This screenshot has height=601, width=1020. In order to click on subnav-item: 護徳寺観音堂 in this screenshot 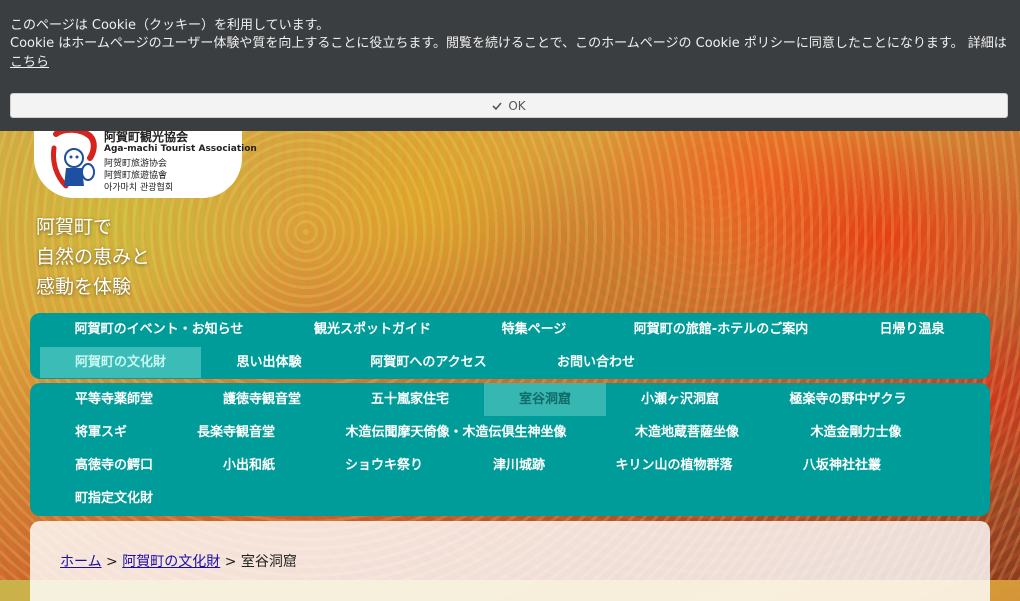, I will do `click(262, 399)`.